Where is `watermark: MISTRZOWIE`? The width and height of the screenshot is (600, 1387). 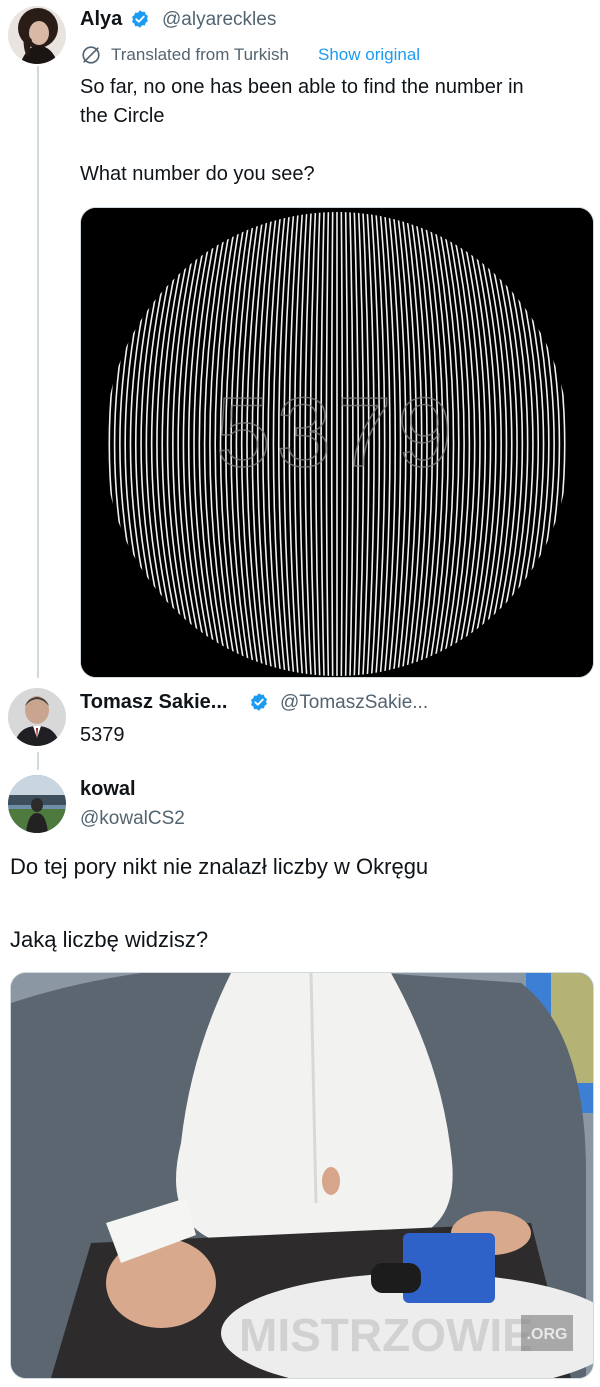
watermark: MISTRZOWIE is located at coordinates (386, 1335).